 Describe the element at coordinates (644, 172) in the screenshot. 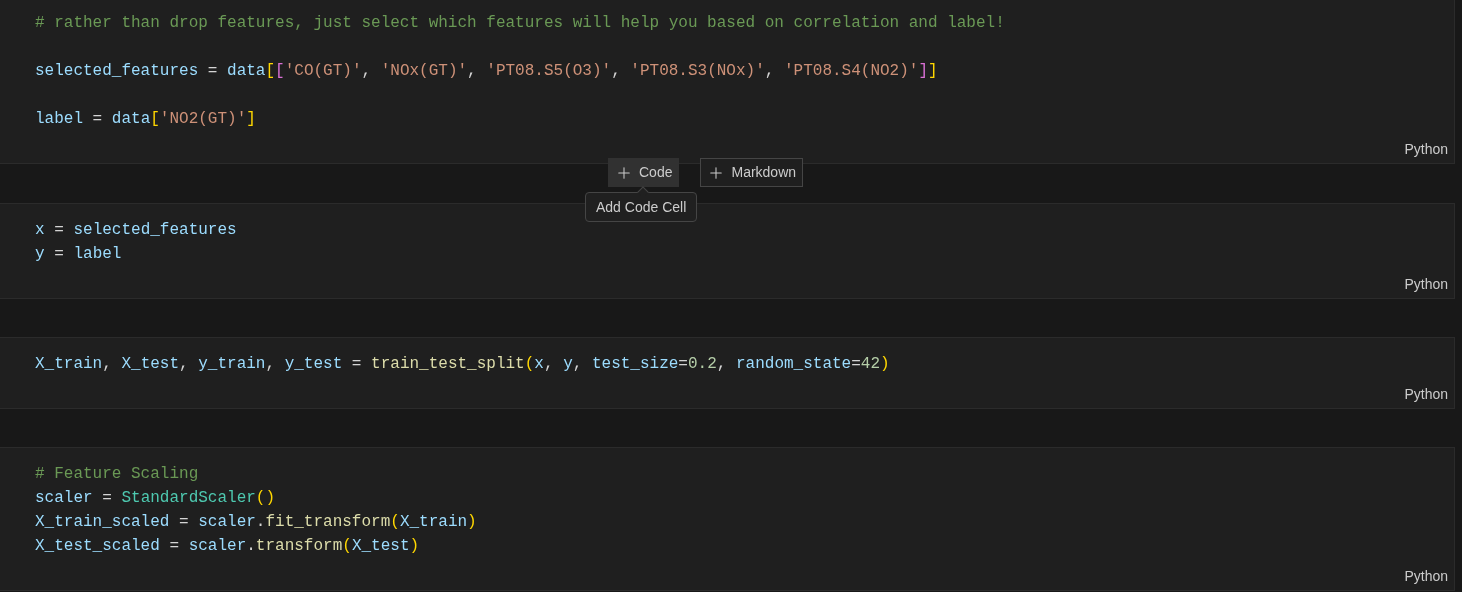

I see `add-cell-button: Code` at that location.